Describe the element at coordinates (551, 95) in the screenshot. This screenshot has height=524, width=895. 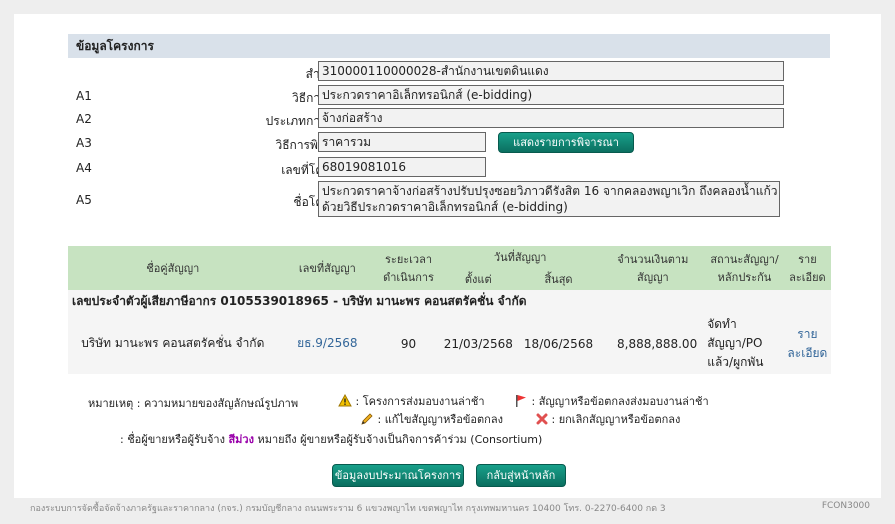
I see `procurement-method-field: ประกวดราคาอิเล็กทรอนิกส์ (e-bidding)` at that location.